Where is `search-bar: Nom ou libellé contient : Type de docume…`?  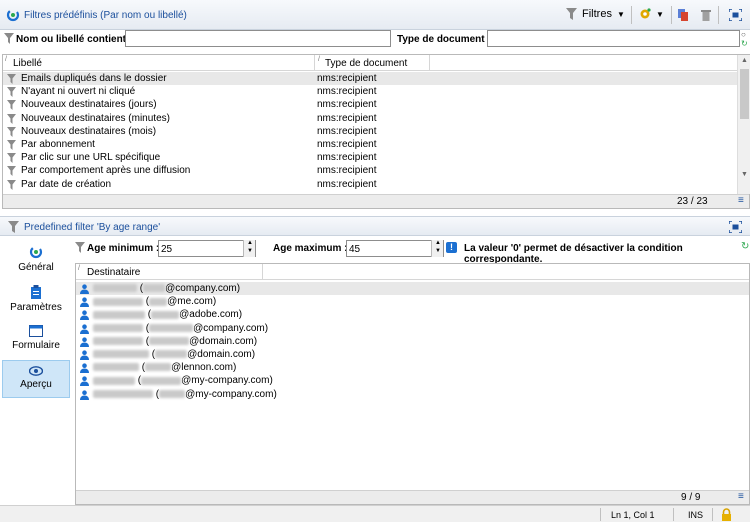 search-bar: Nom ou libellé contient : Type de docume… is located at coordinates (375, 40).